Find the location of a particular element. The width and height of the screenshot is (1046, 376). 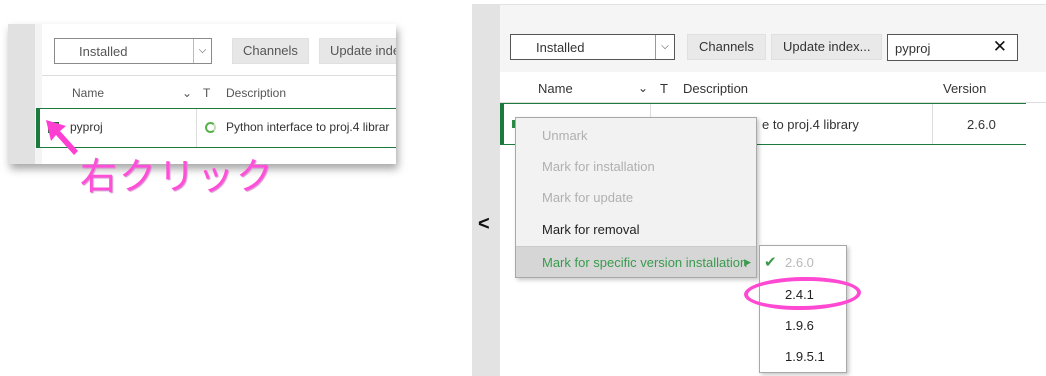

triangle-right-icon: ▶ is located at coordinates (747, 262).